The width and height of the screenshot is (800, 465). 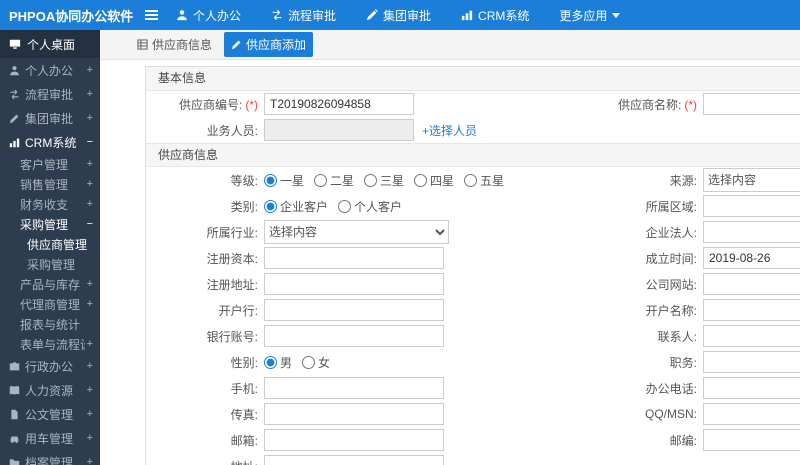 I want to click on zip-input, so click(x=751, y=440).